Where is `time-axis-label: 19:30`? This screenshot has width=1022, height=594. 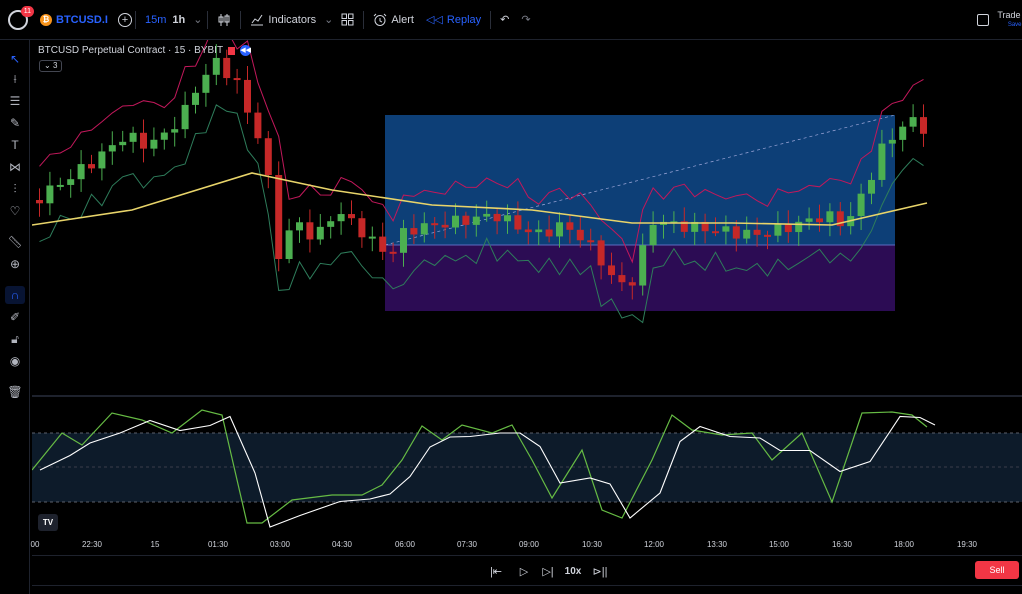
time-axis-label: 19:30 is located at coordinates (967, 544).